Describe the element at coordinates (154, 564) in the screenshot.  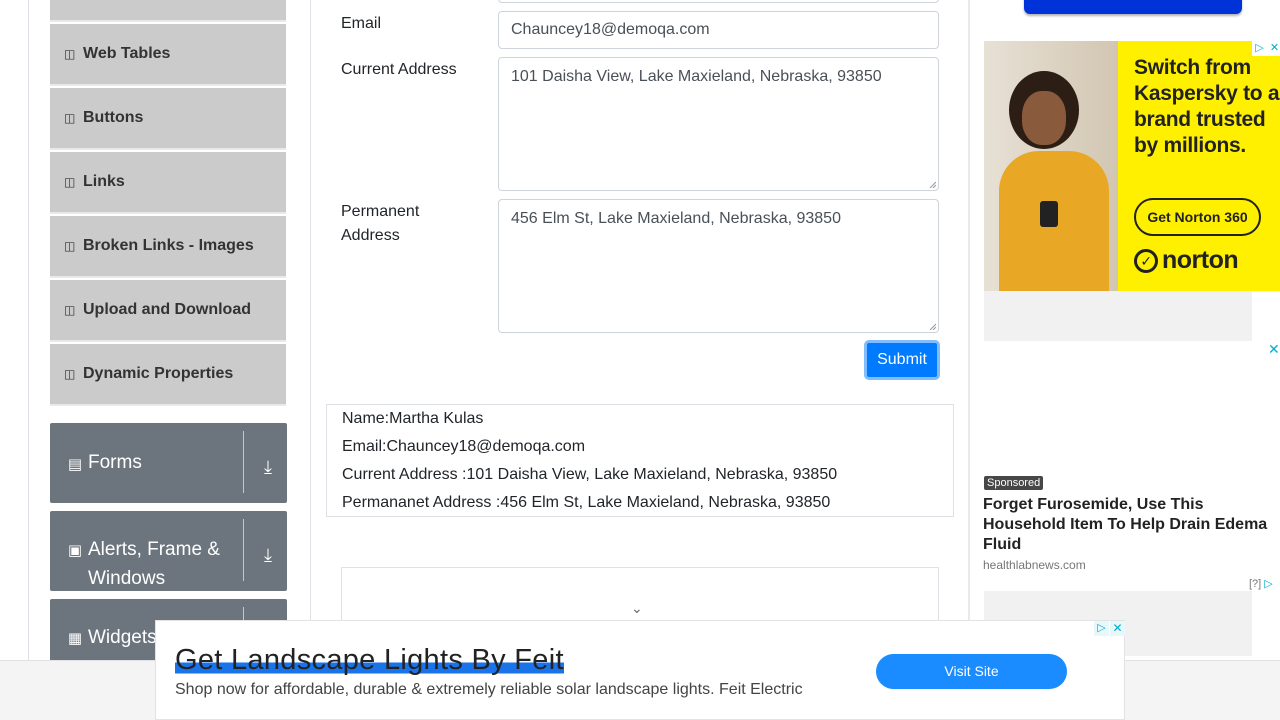
I see `group-label: Alerts, Frame & Windows` at that location.